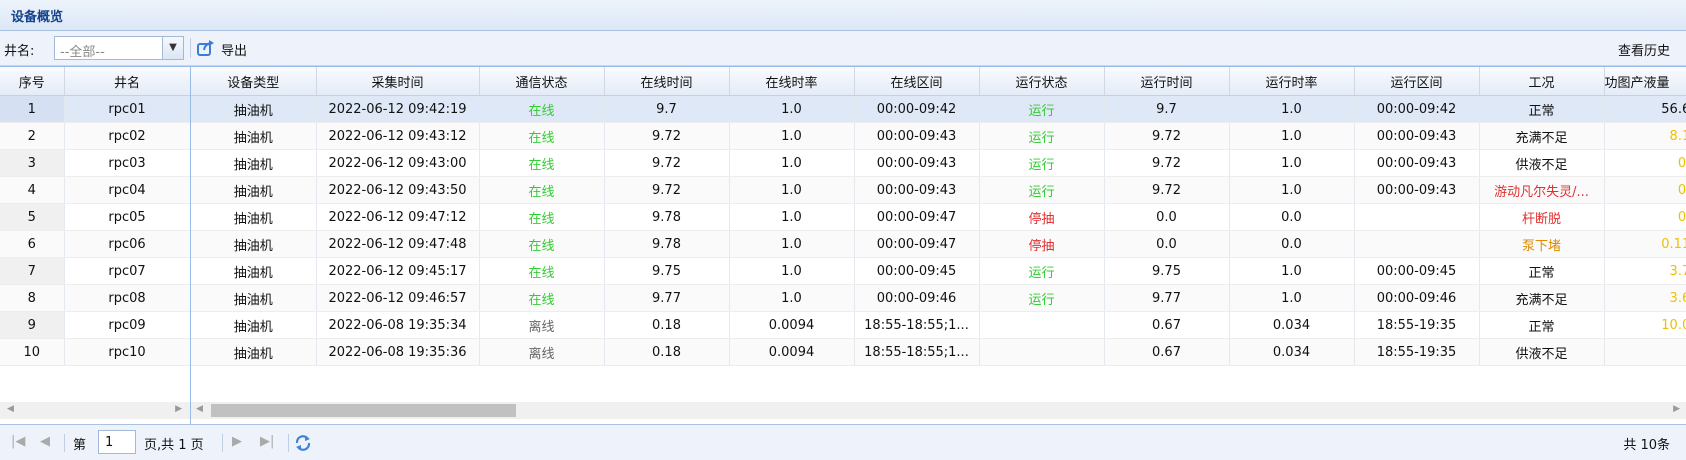 Image resolution: width=1686 pixels, height=460 pixels. I want to click on collect-time-cell: 2022-06-12 09:45:17, so click(398, 271).